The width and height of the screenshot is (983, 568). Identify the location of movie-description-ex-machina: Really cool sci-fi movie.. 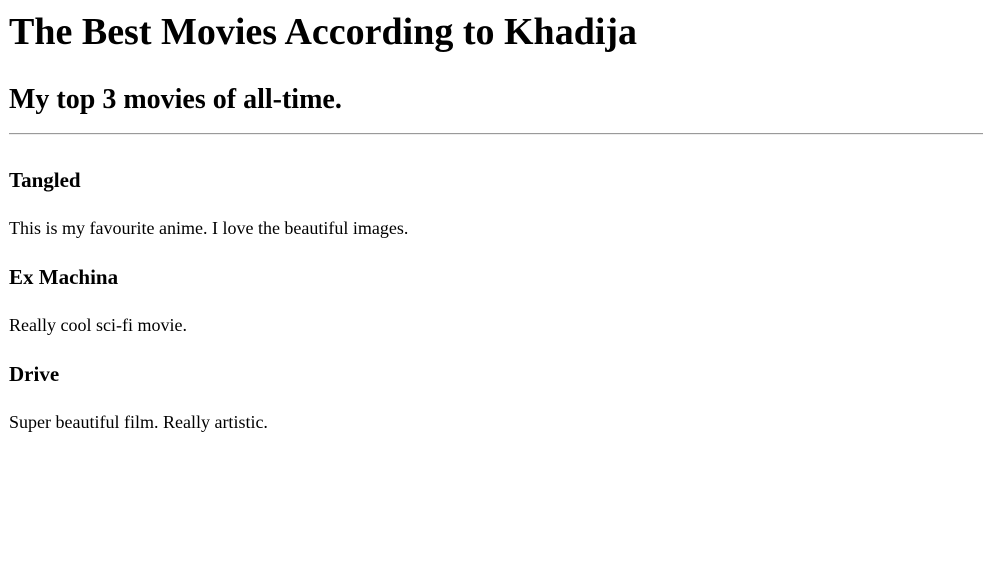
(98, 325).